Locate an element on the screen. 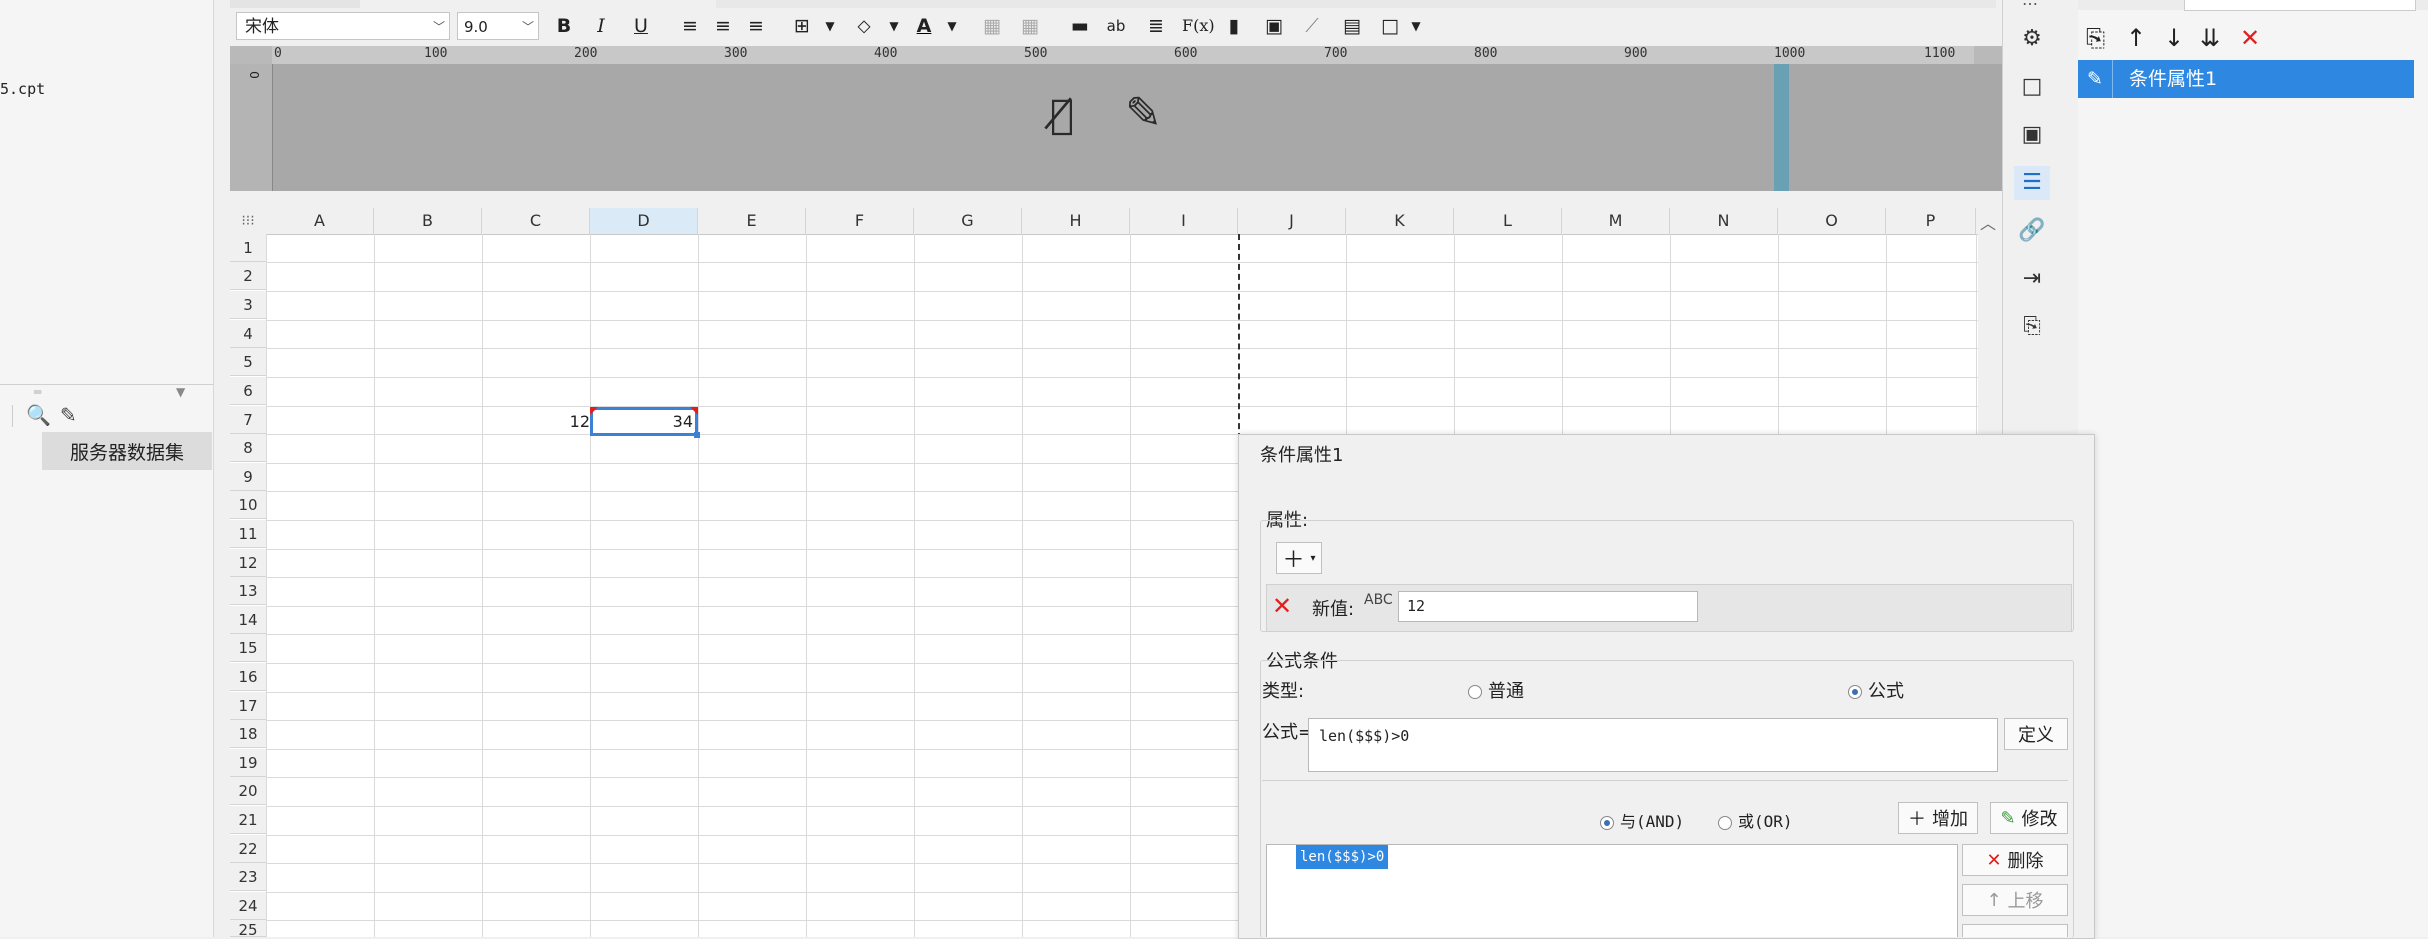 This screenshot has width=2428, height=939. row-header: 7 is located at coordinates (248, 420).